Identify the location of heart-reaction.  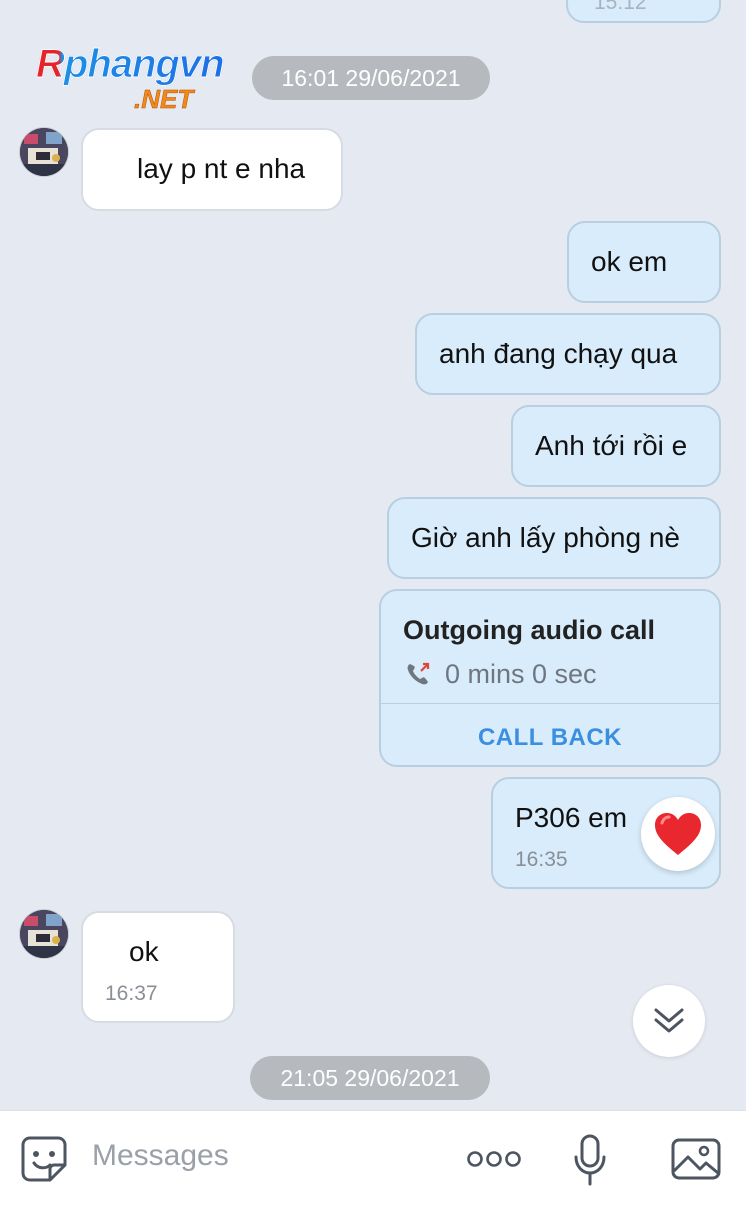
(678, 834).